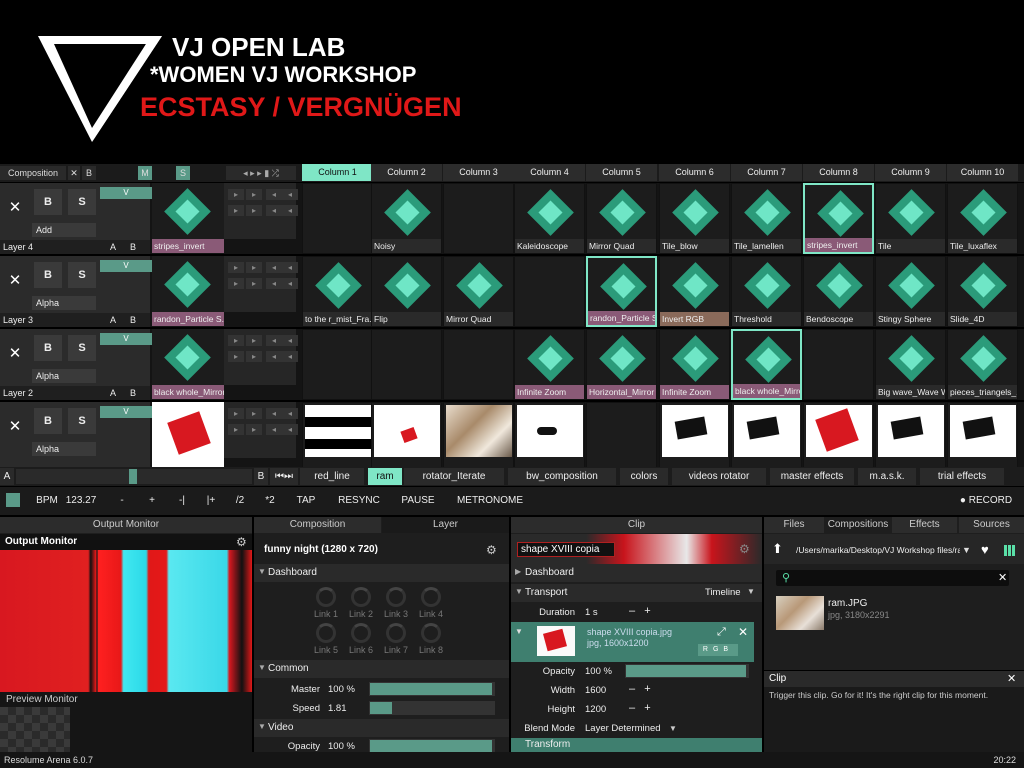 The width and height of the screenshot is (1024, 768). Describe the element at coordinates (343, 689) in the screenshot. I see `master-value: 100 %` at that location.